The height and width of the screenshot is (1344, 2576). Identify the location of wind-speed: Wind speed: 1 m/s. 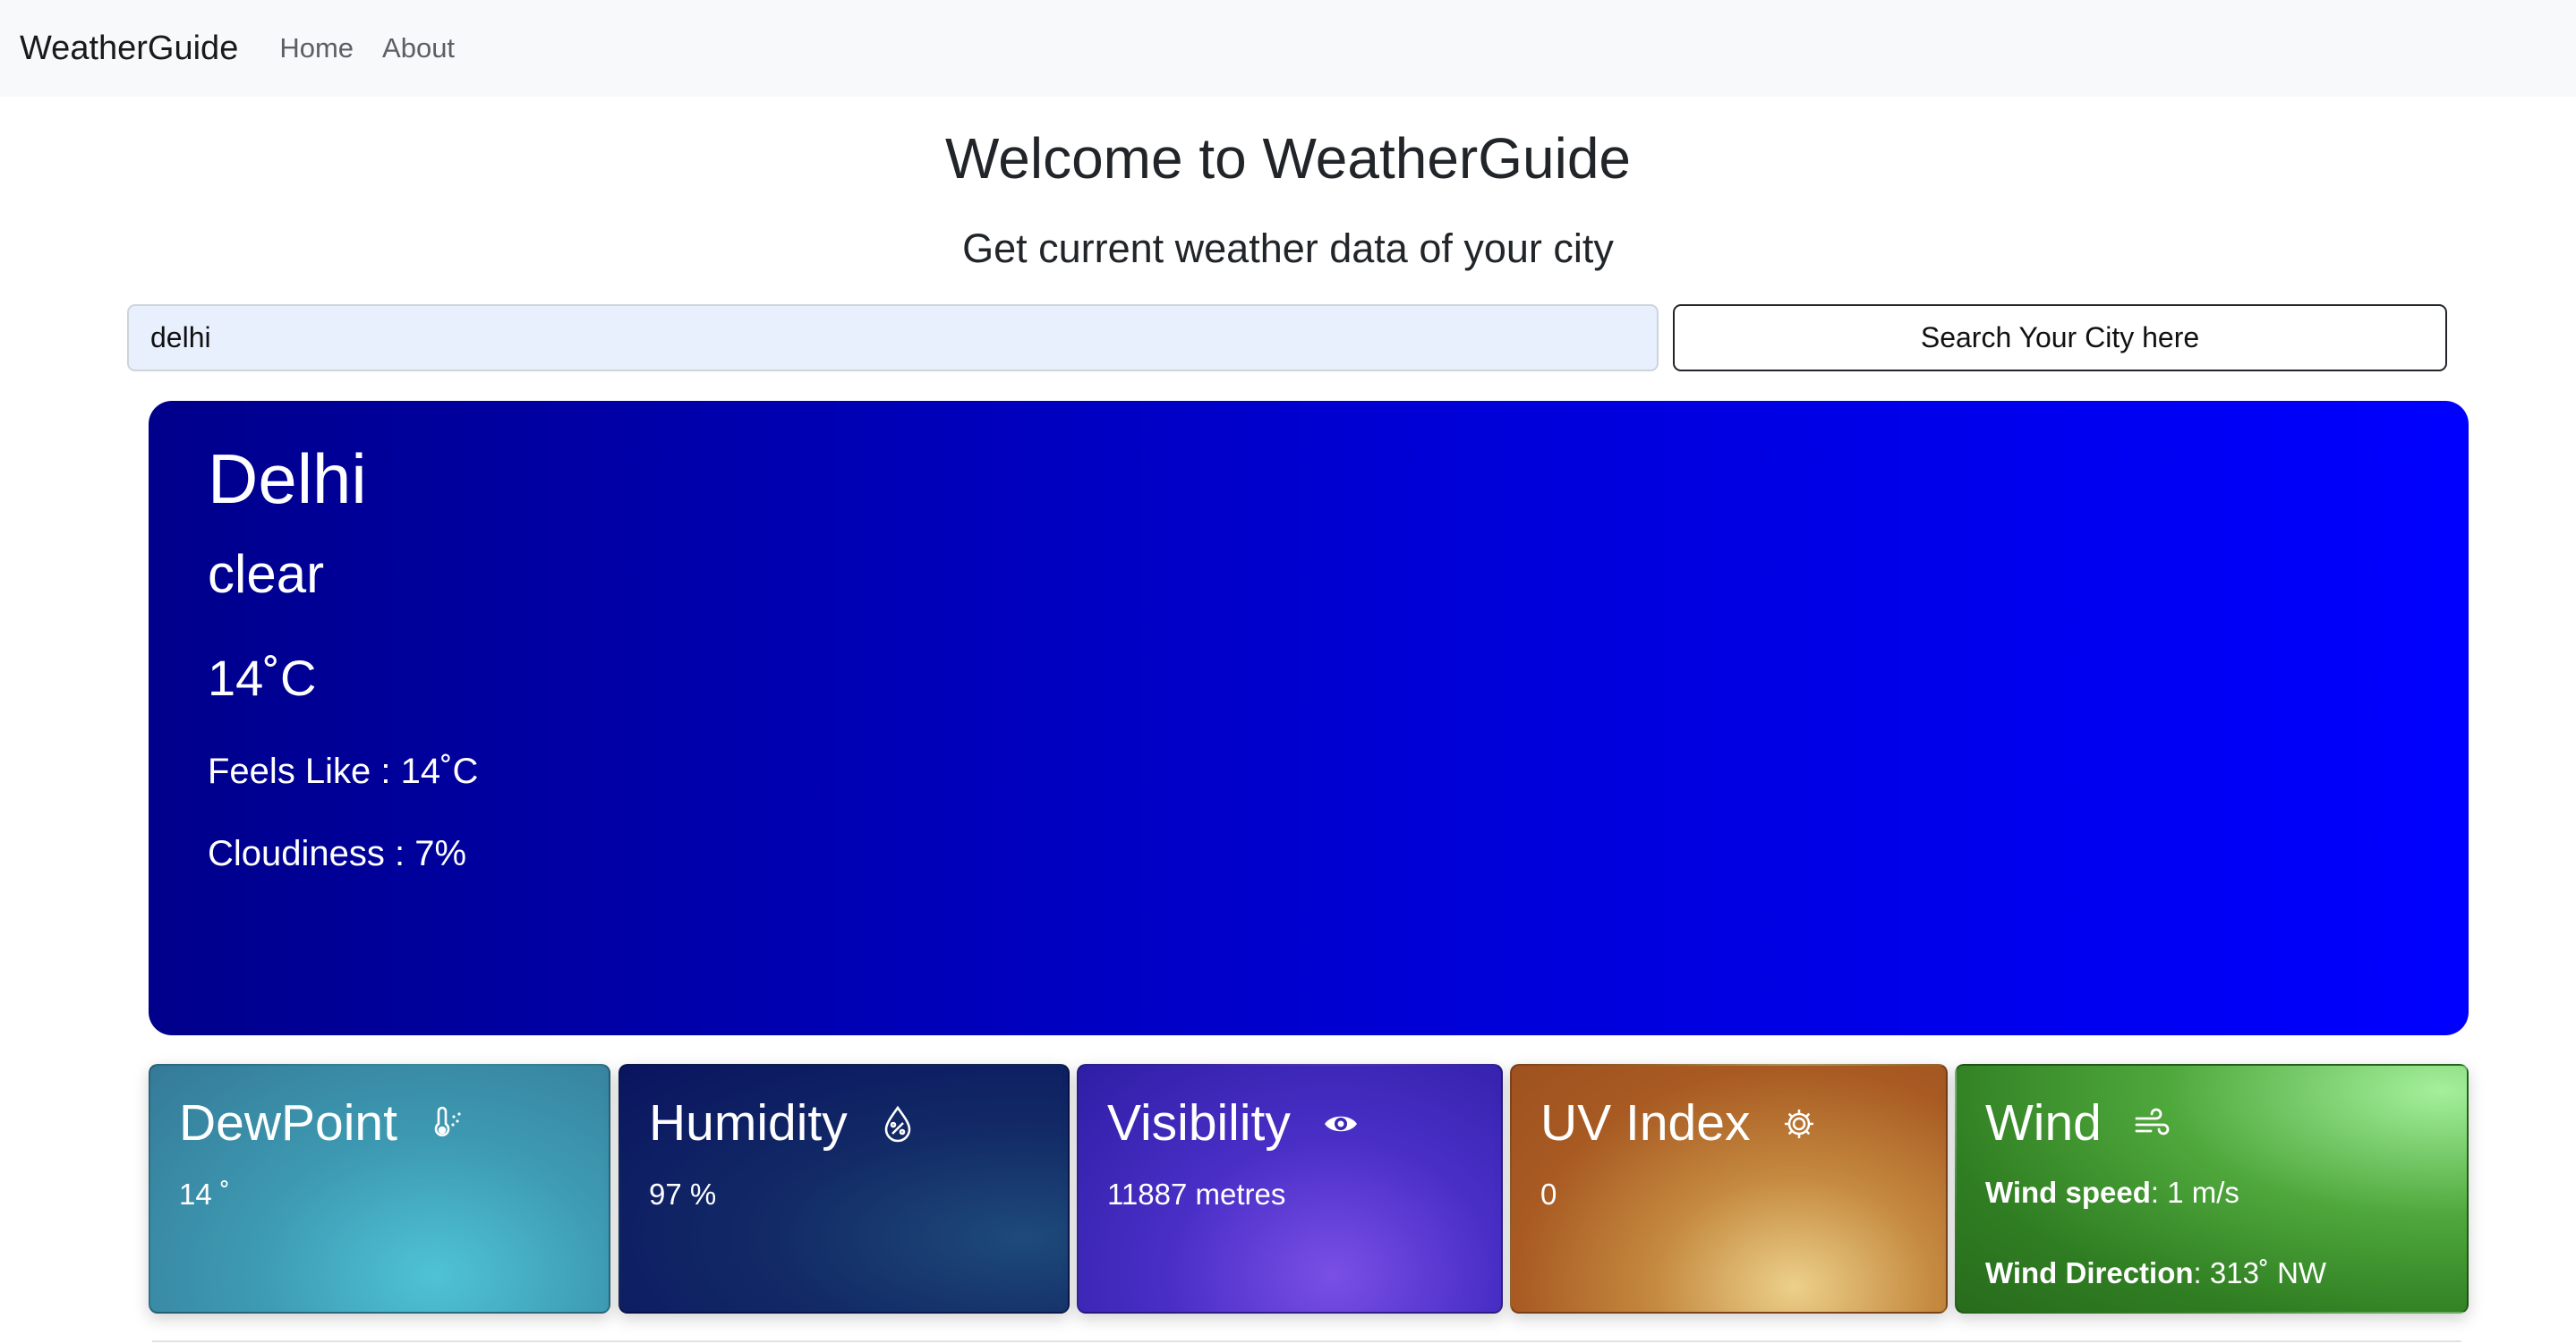
(2226, 1193).